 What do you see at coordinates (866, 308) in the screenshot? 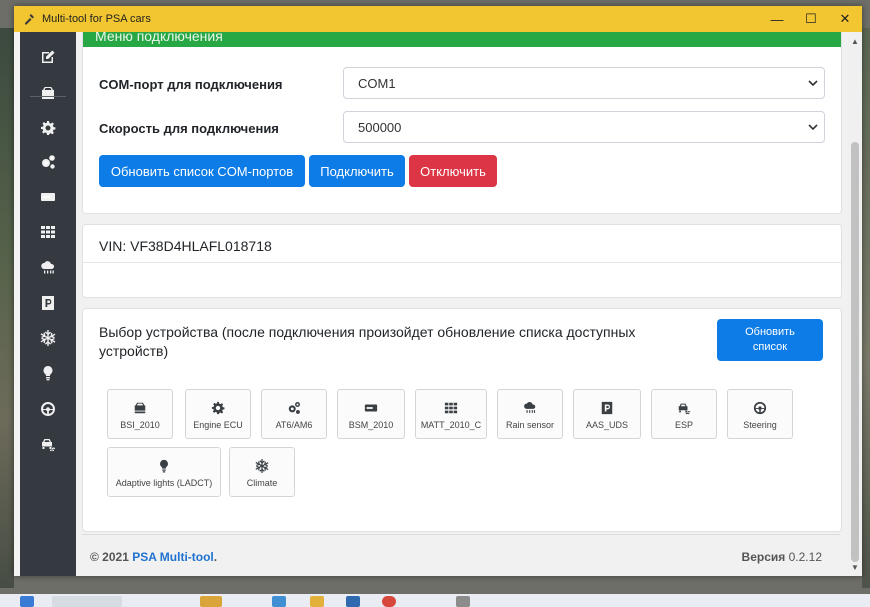
I see `desktop-background-right` at bounding box center [866, 308].